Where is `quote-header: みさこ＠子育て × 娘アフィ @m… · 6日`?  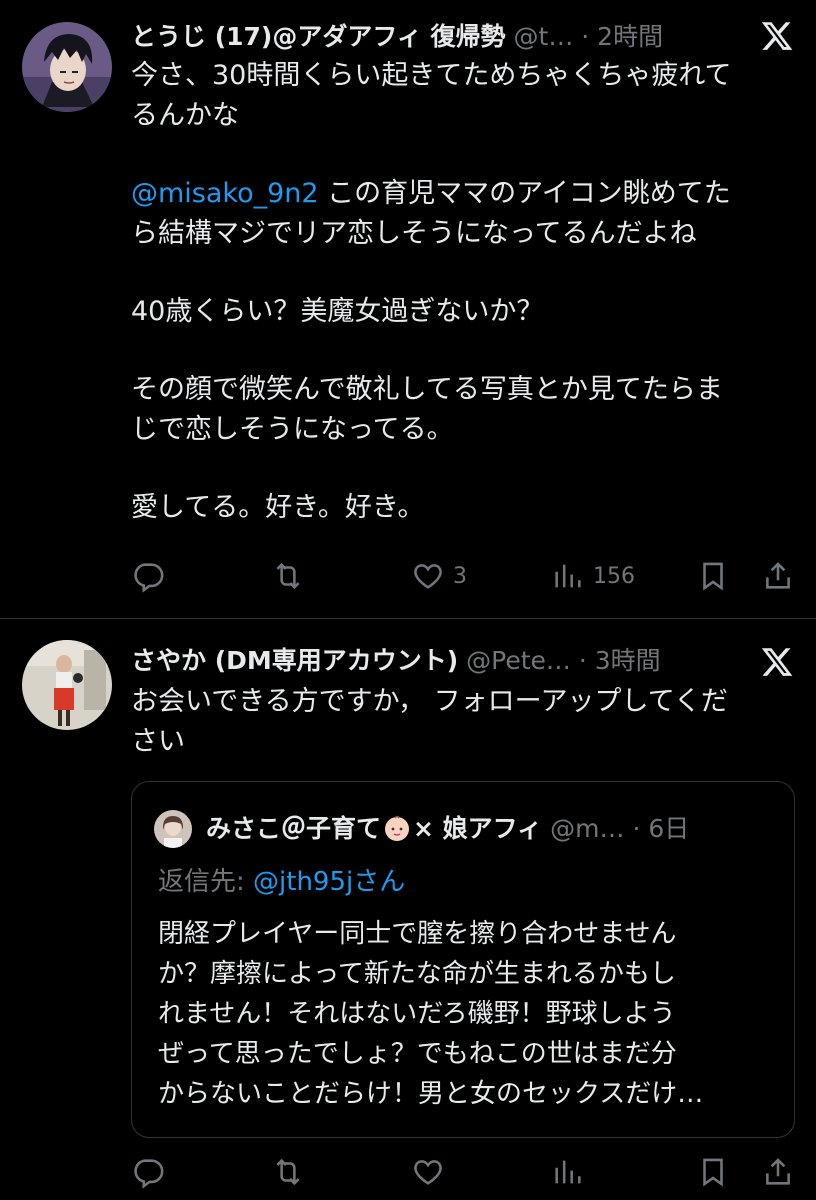
quote-header: みさこ＠子育て × 娘アフィ @m… · 6日 is located at coordinates (485, 829).